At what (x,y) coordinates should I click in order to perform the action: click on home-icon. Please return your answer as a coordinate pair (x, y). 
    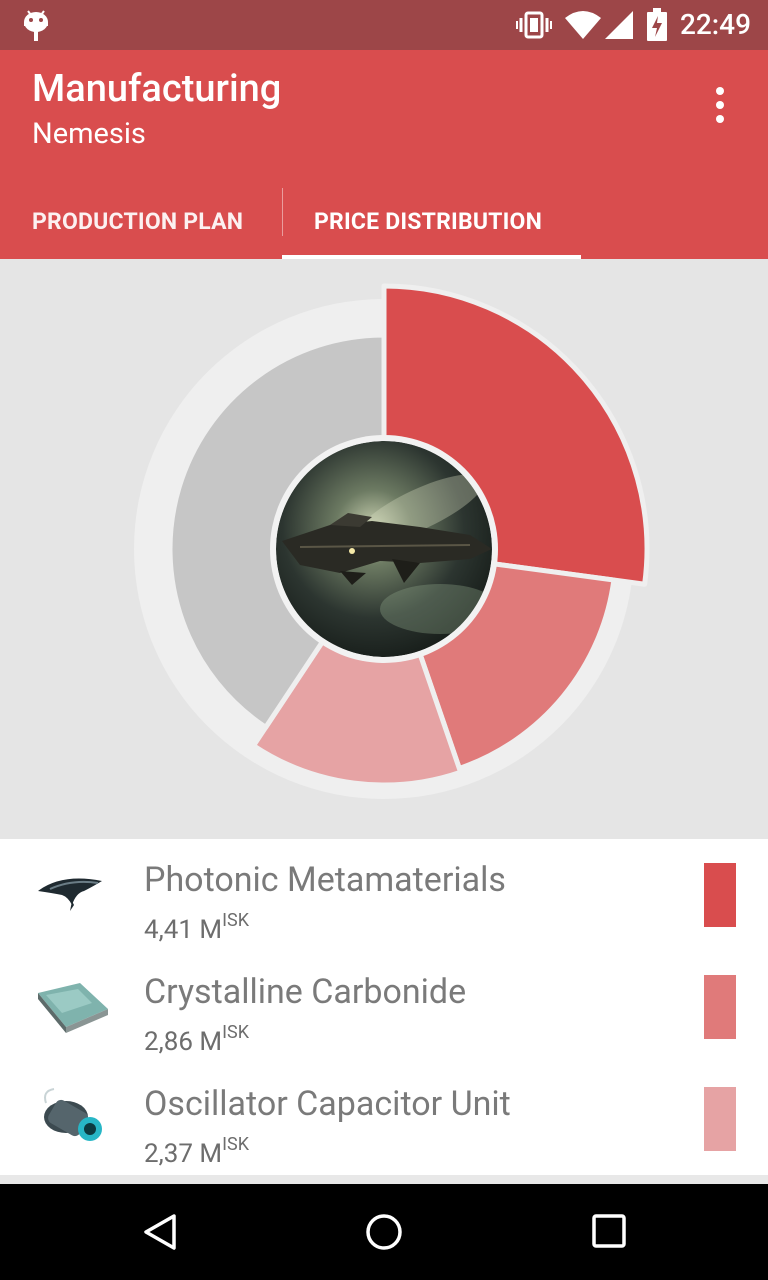
    Looking at the image, I should click on (384, 1232).